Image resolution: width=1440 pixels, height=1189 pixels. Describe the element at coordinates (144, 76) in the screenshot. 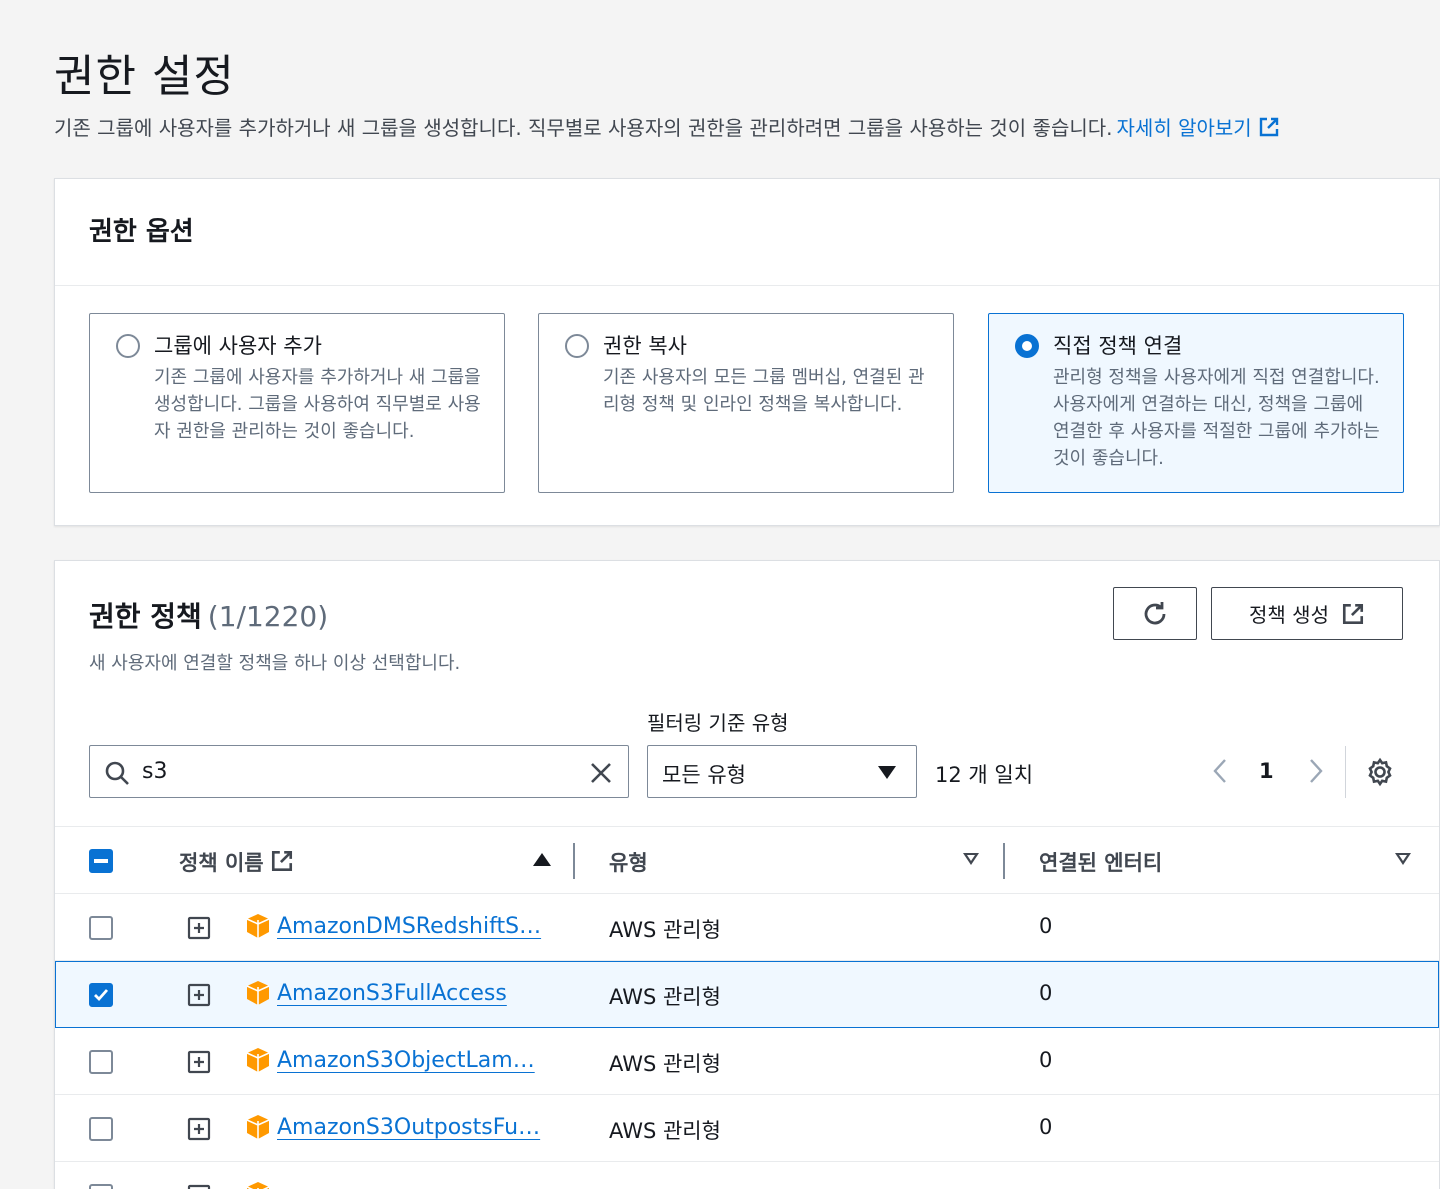

I see `page-title: 권한 설정` at that location.